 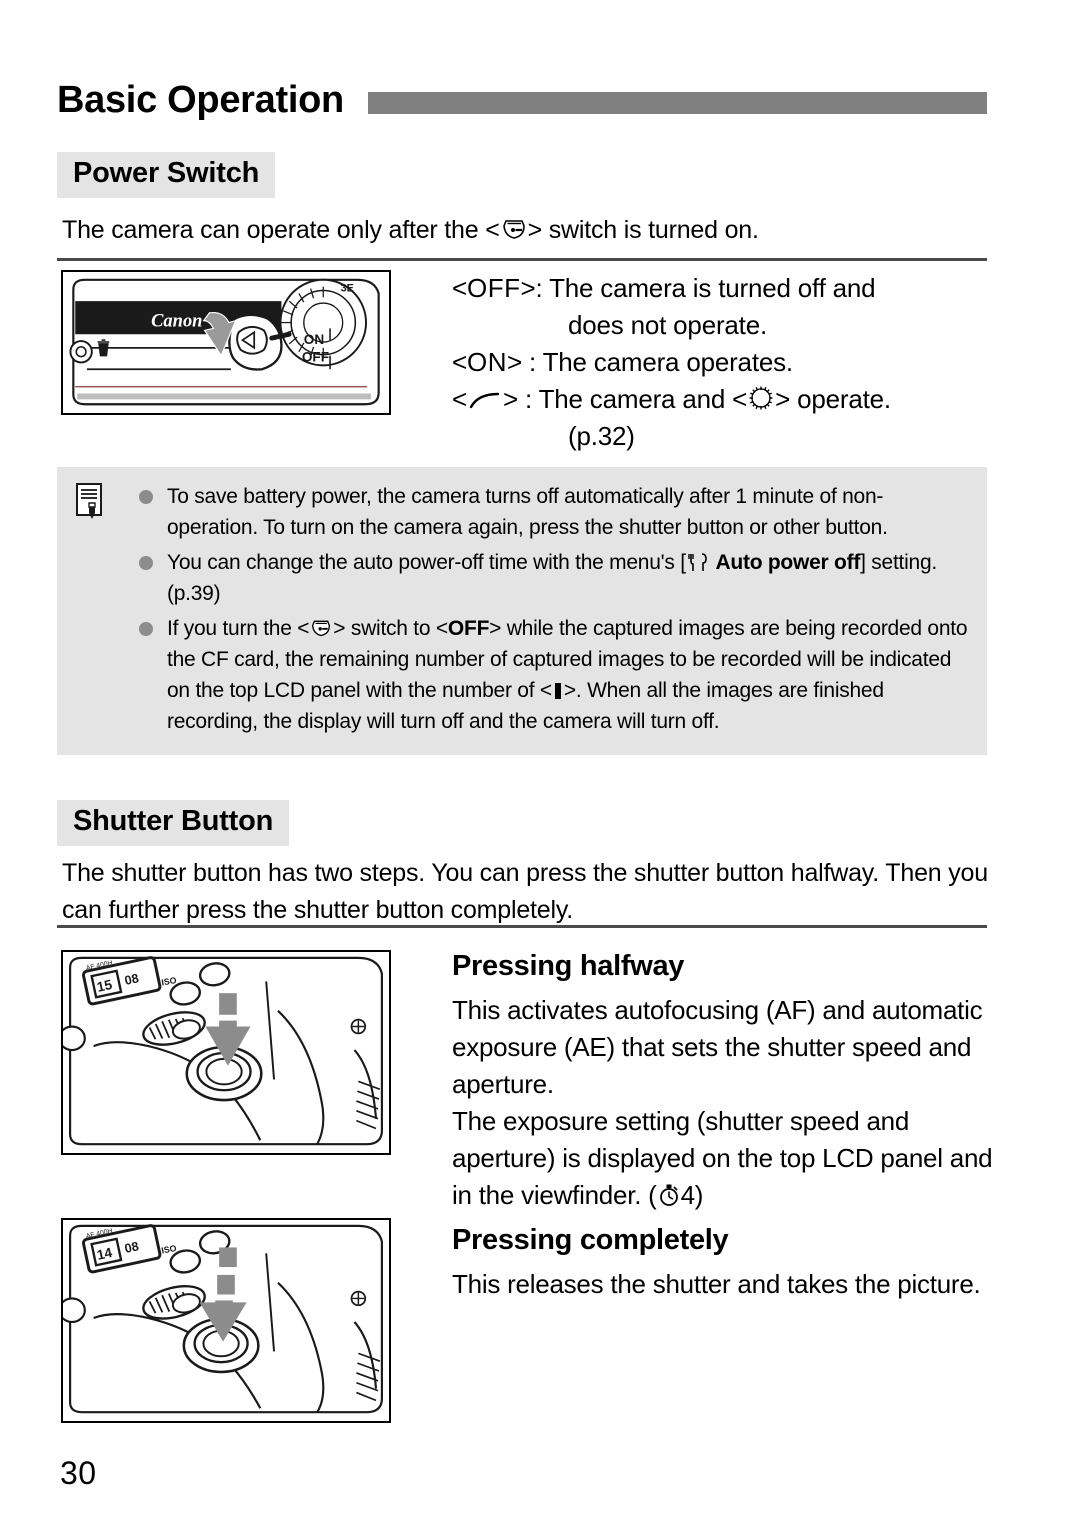 I want to click on power-switch-intro-before: The camera can operate only after the <, so click(x=281, y=230).